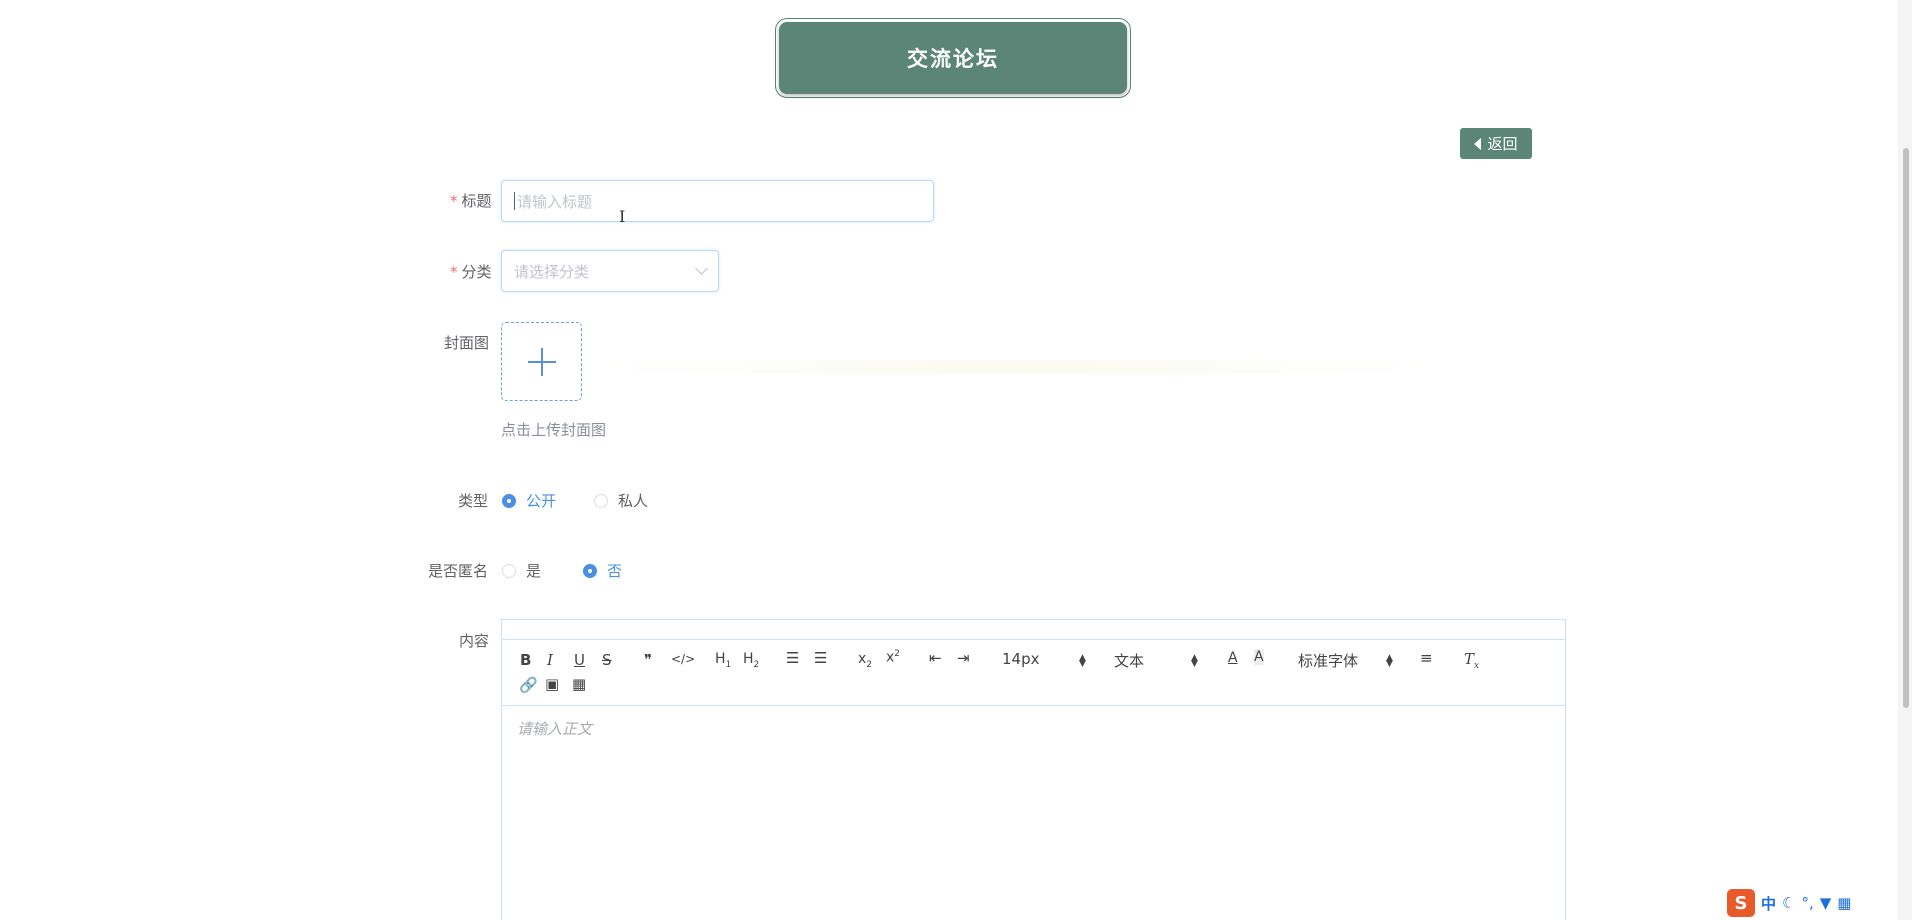 The height and width of the screenshot is (920, 1912). I want to click on moon-icon: ☾, so click(1788, 903).